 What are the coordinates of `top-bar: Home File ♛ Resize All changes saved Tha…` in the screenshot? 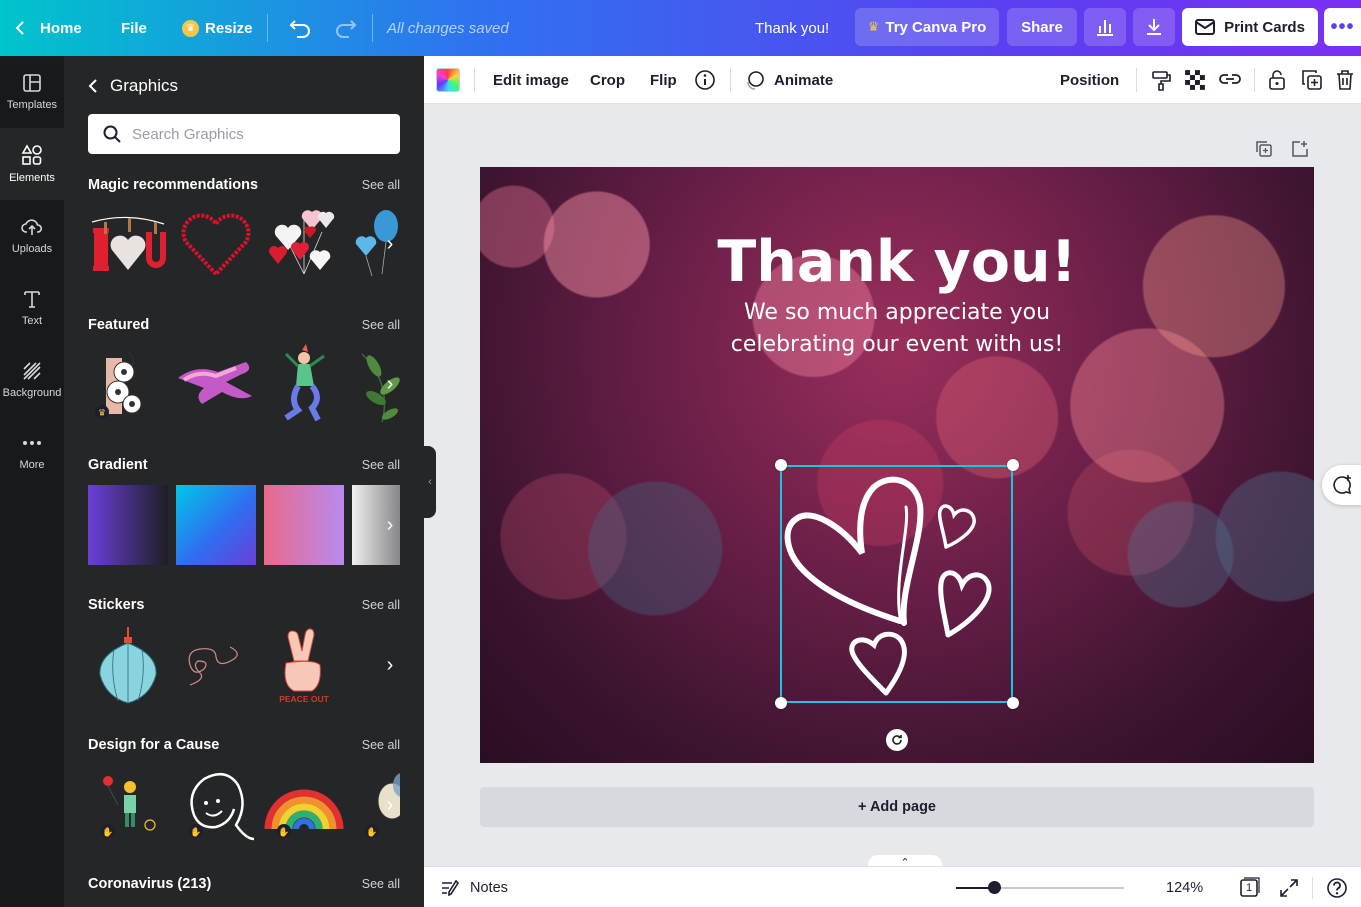 It's located at (680, 28).